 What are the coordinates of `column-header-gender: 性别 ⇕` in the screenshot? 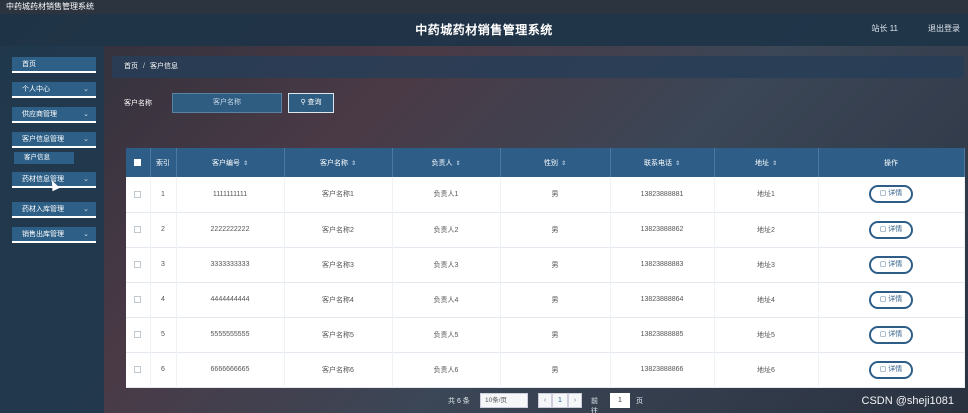 It's located at (555, 162).